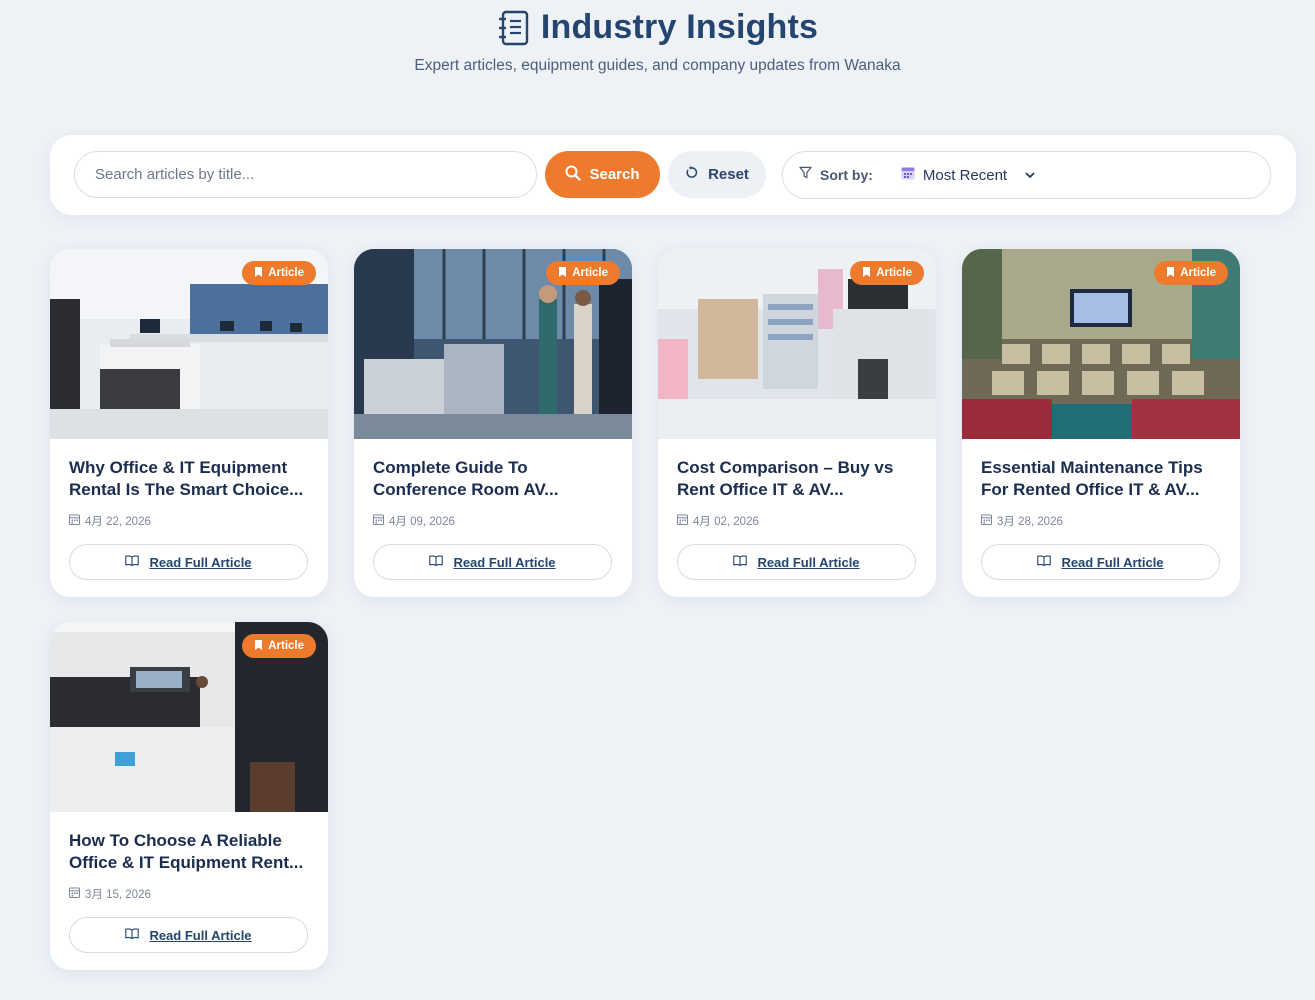  Describe the element at coordinates (118, 895) in the screenshot. I see `date-text: 3月 15, 2026` at that location.